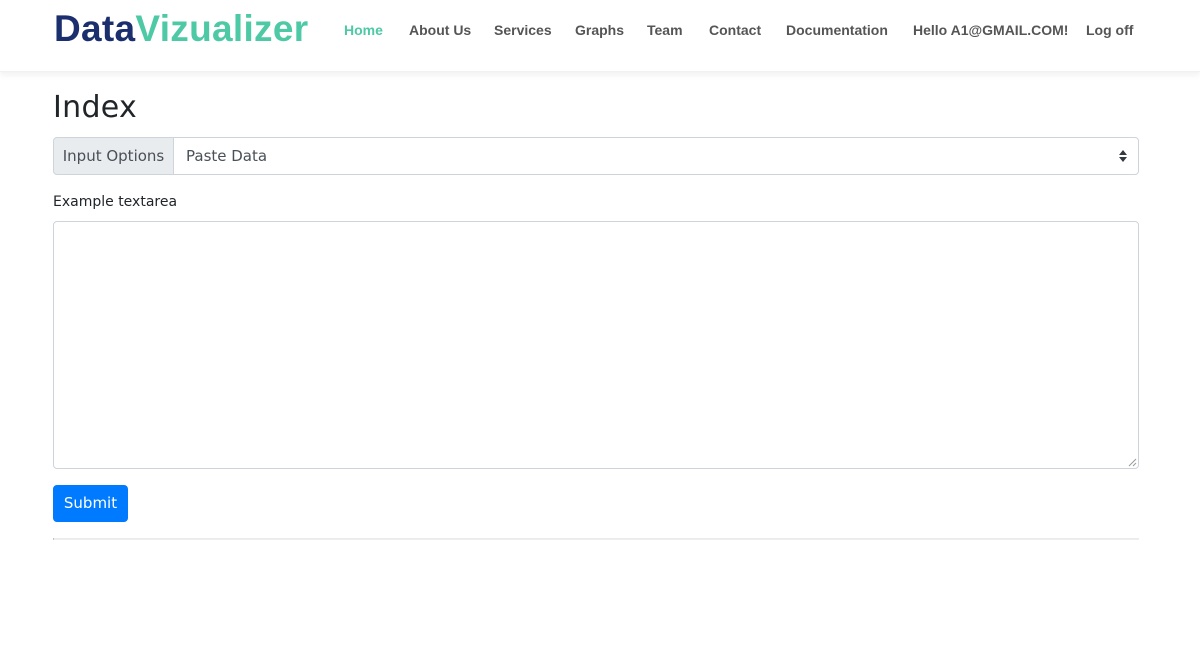 This screenshot has height=669, width=1200. I want to click on nav-contact: Contact, so click(735, 30).